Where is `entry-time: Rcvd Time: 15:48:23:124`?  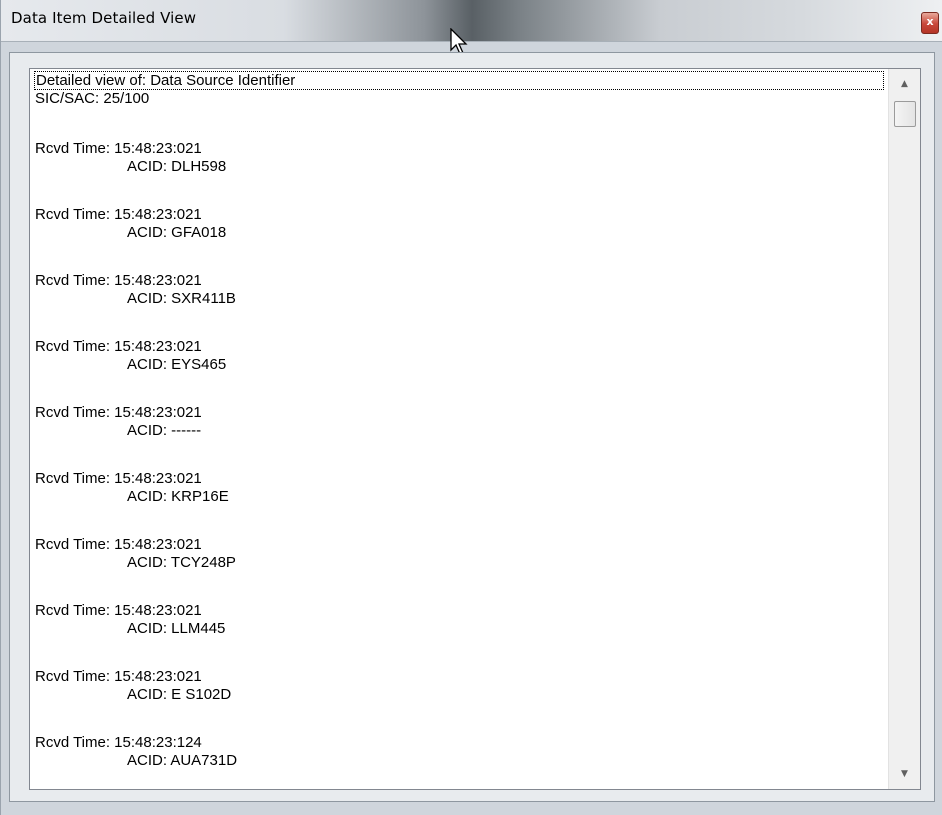
entry-time: Rcvd Time: 15:48:23:124 is located at coordinates (118, 743).